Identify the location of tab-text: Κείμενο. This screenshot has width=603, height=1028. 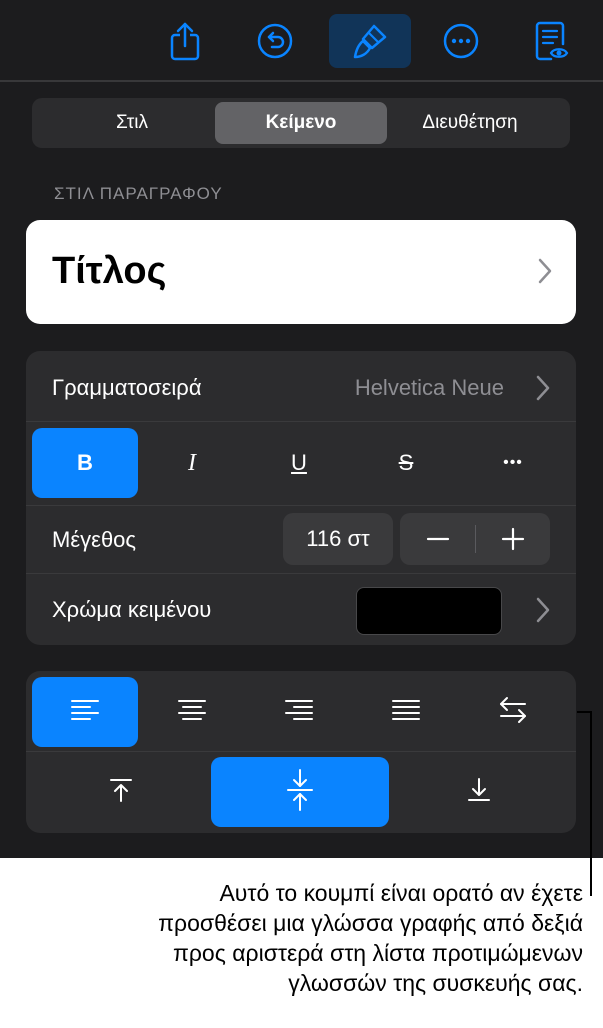
(301, 123).